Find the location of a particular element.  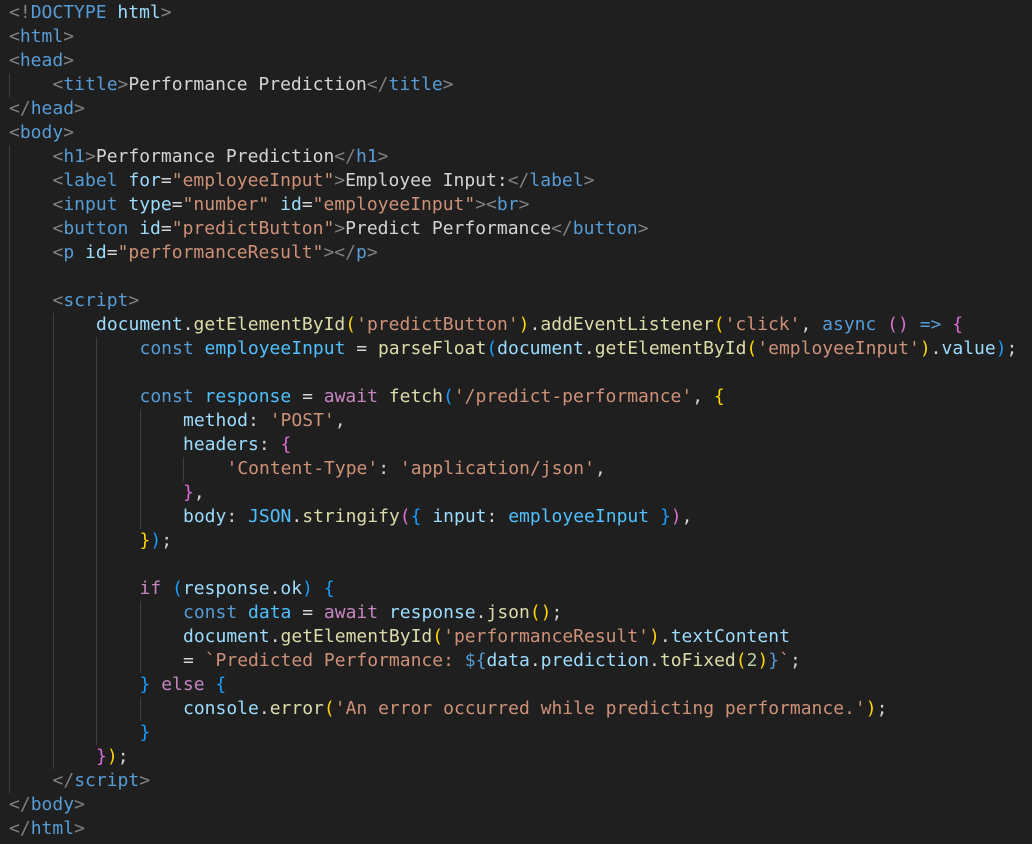

code-line: method: 'POST', is located at coordinates (516, 421).